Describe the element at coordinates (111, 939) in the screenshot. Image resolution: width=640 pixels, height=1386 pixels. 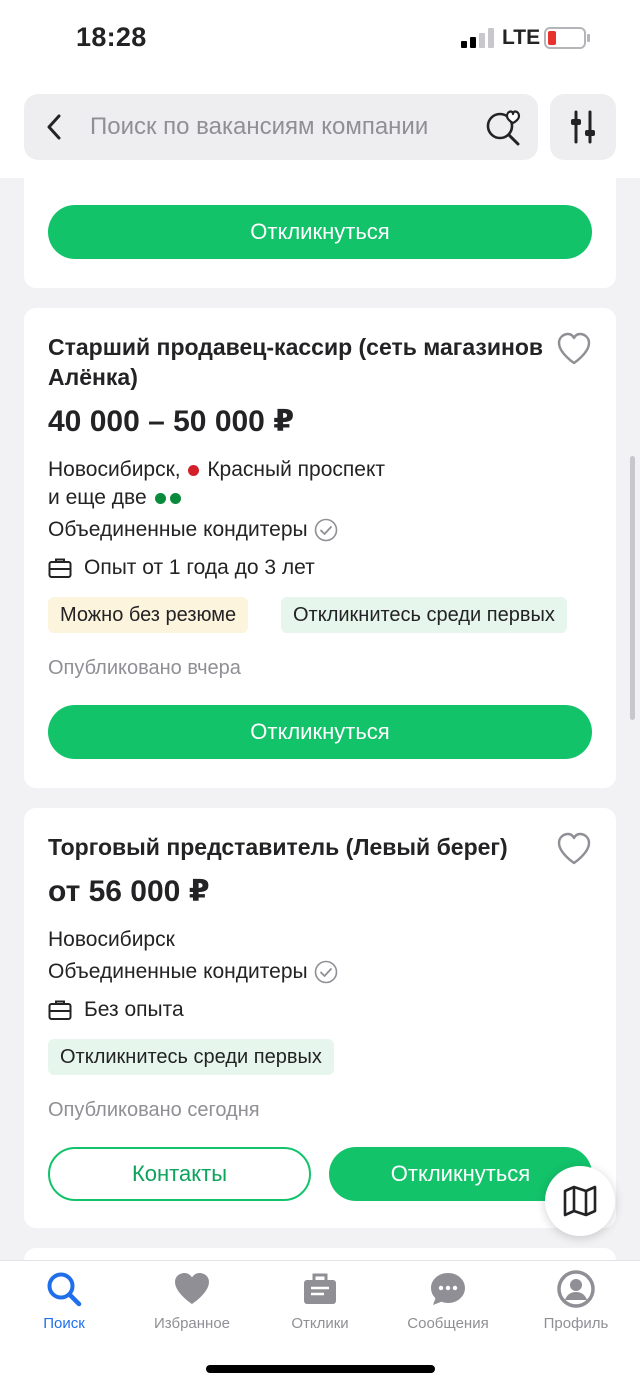
I see `vacancy-location: Новосибирск` at that location.